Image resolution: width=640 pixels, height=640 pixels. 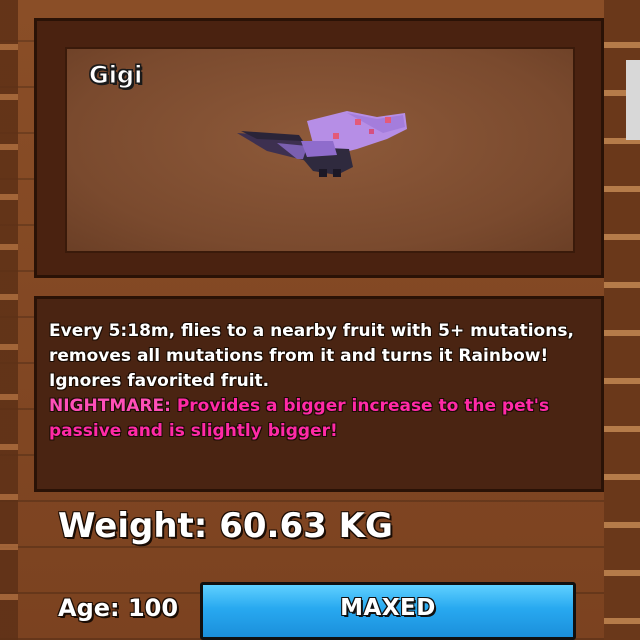 I want to click on pet-age: Age: 100, so click(x=118, y=608).